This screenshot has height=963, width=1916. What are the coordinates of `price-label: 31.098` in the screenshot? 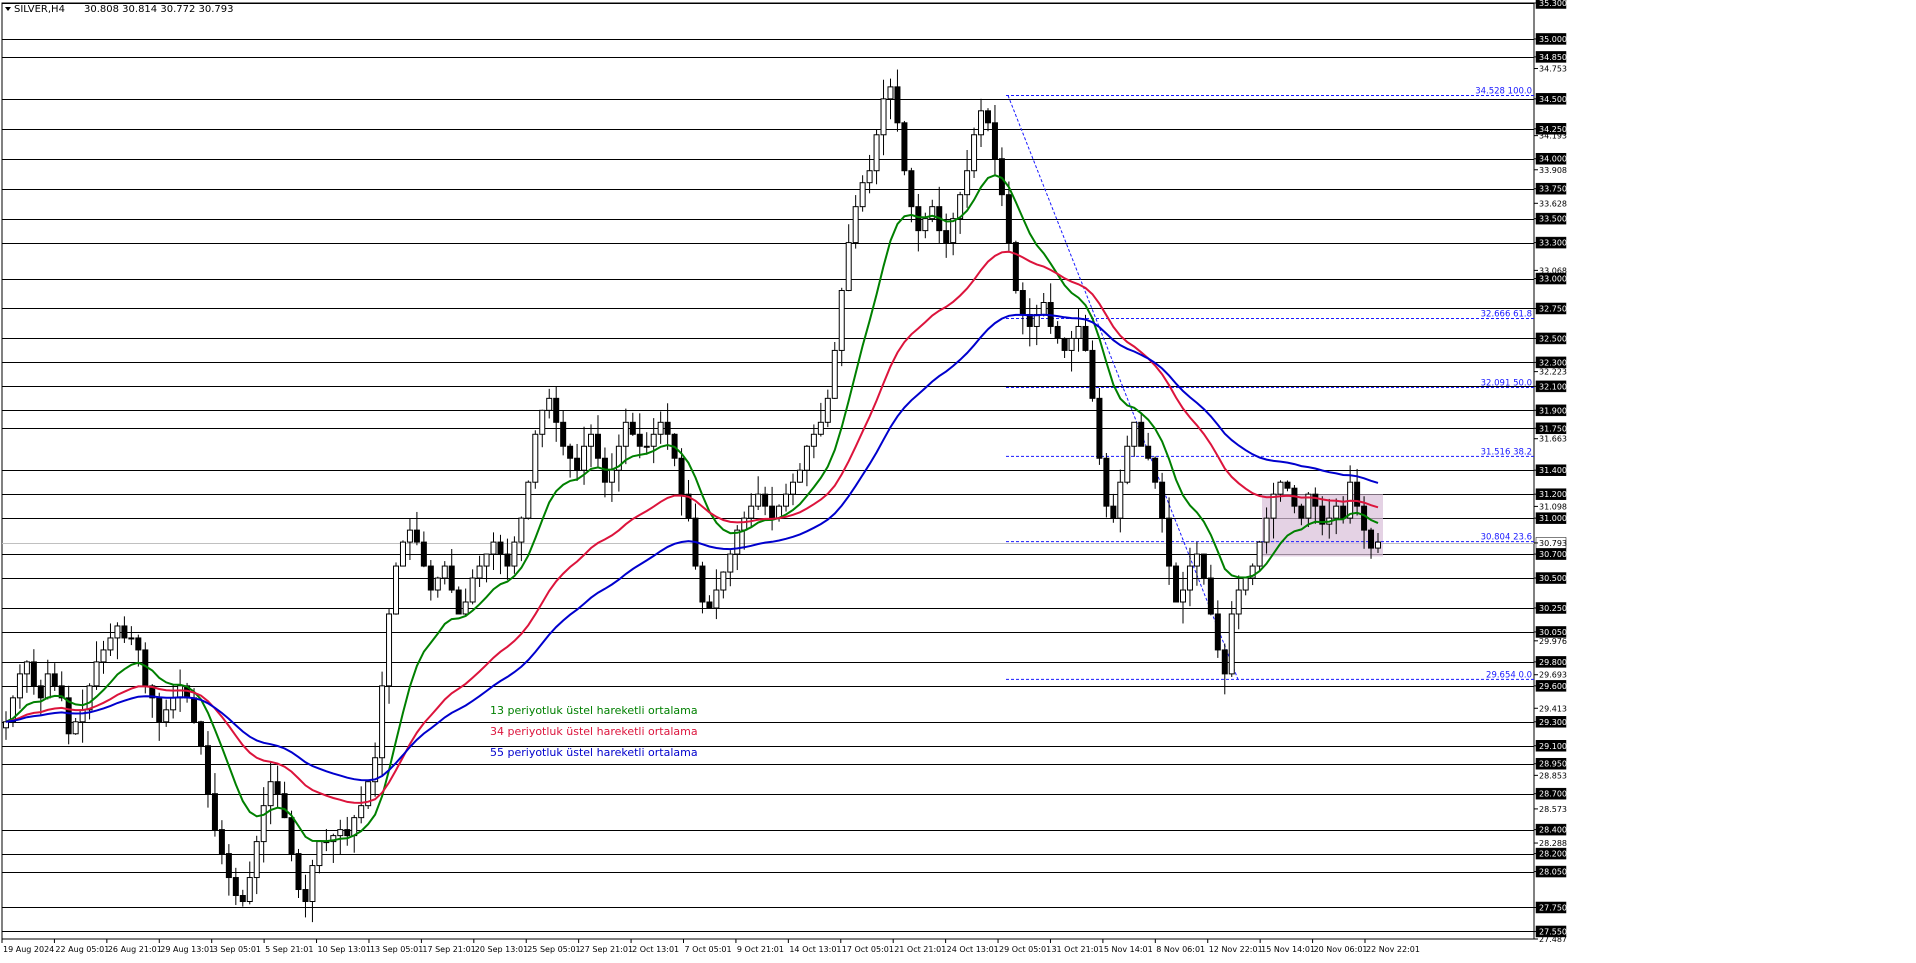 It's located at (1553, 506).